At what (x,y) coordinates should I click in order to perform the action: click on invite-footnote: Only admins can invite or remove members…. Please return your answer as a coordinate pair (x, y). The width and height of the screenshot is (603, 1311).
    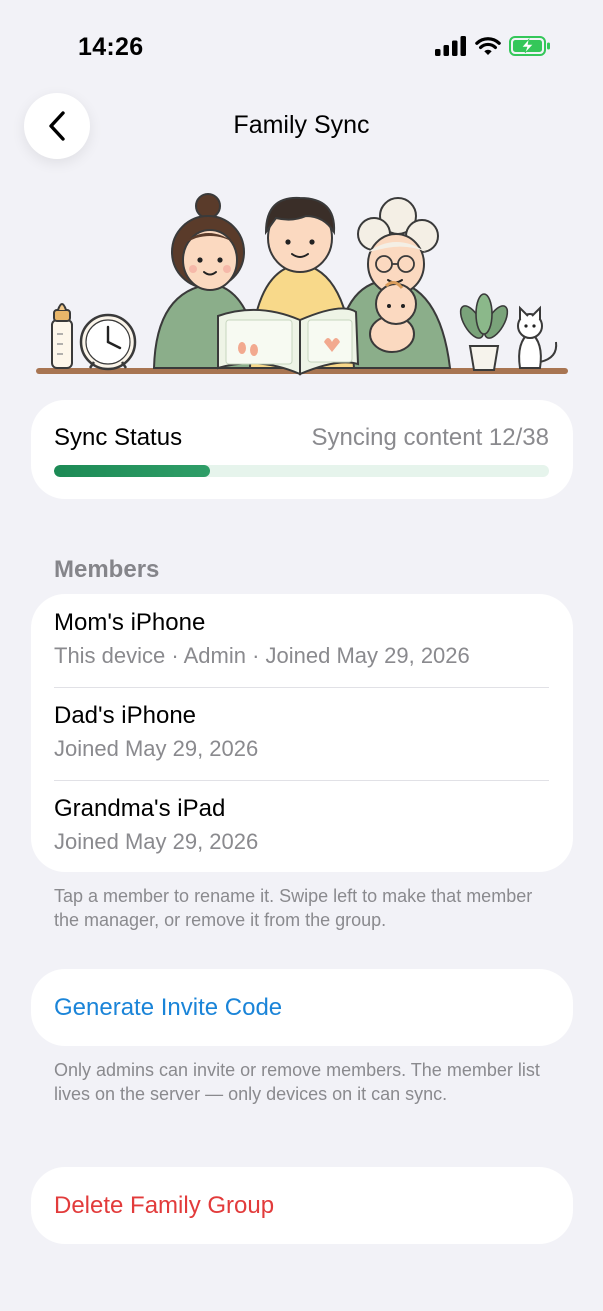
    Looking at the image, I should click on (297, 1082).